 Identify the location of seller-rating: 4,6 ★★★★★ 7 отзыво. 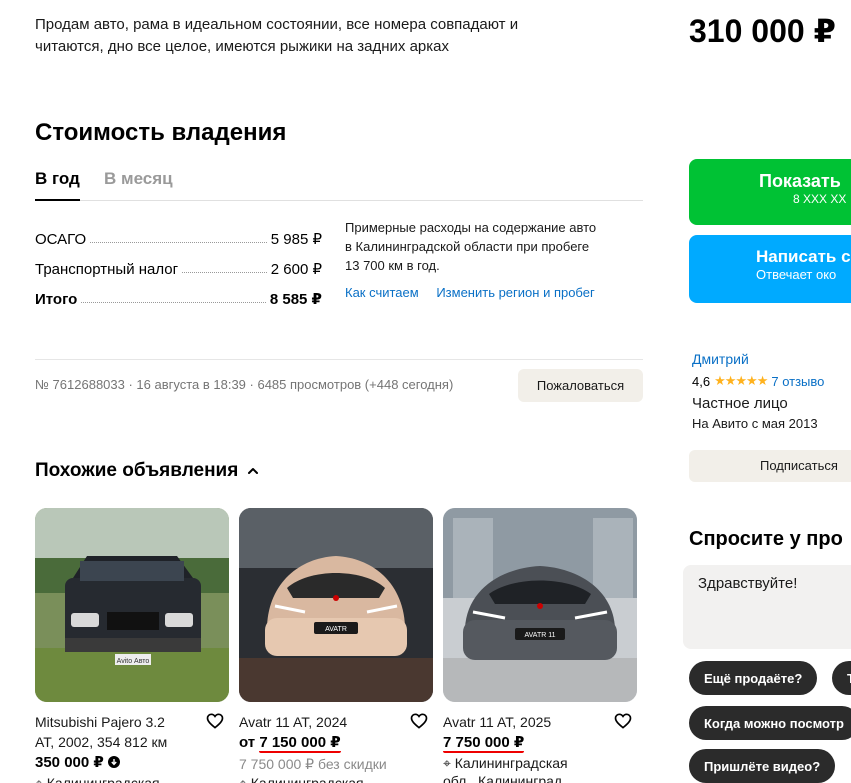
(758, 381).